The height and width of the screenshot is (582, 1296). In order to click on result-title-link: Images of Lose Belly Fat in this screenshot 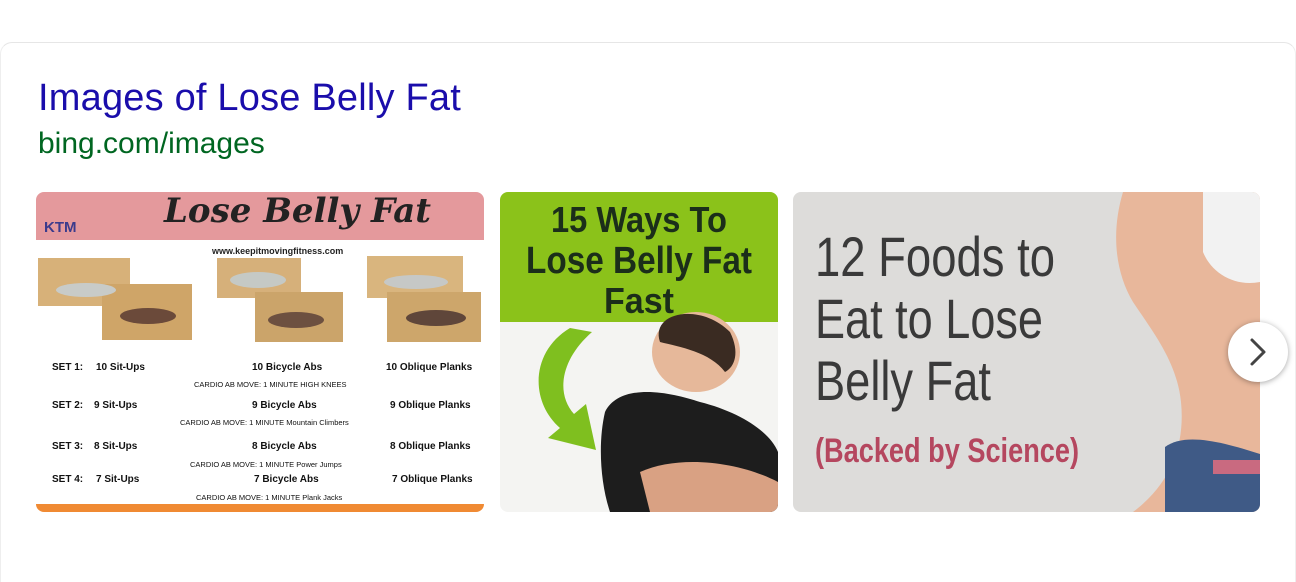, I will do `click(249, 98)`.